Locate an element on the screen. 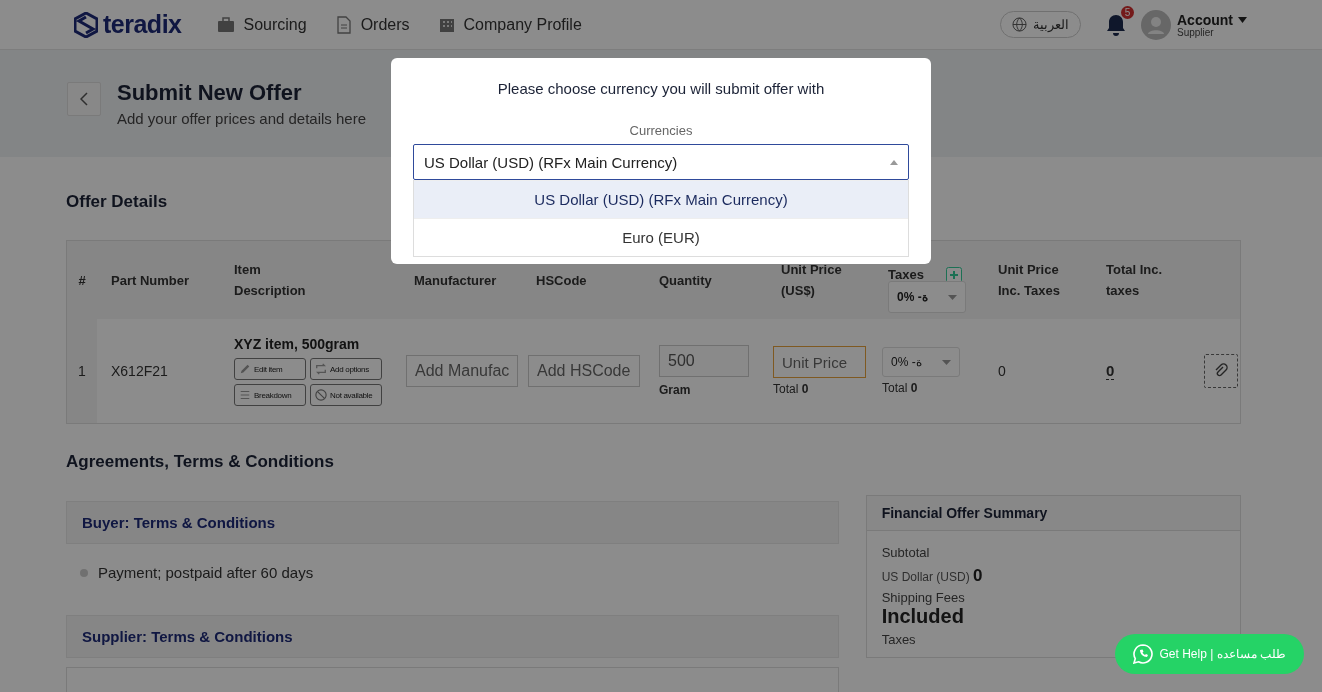  row-number: 1 is located at coordinates (82, 371).